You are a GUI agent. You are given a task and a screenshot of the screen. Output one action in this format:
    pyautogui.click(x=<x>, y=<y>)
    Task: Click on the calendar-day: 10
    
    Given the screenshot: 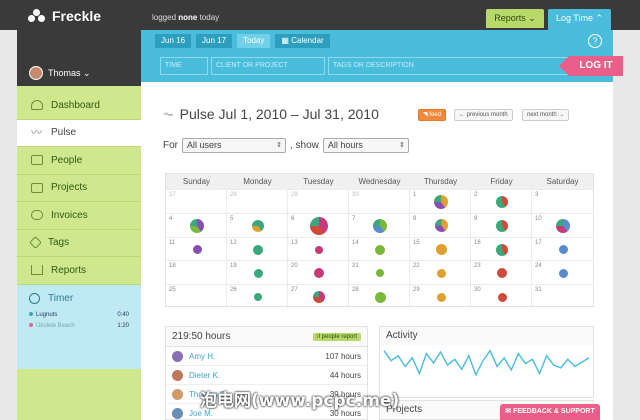 What is the action you would take?
    pyautogui.click(x=562, y=224)
    